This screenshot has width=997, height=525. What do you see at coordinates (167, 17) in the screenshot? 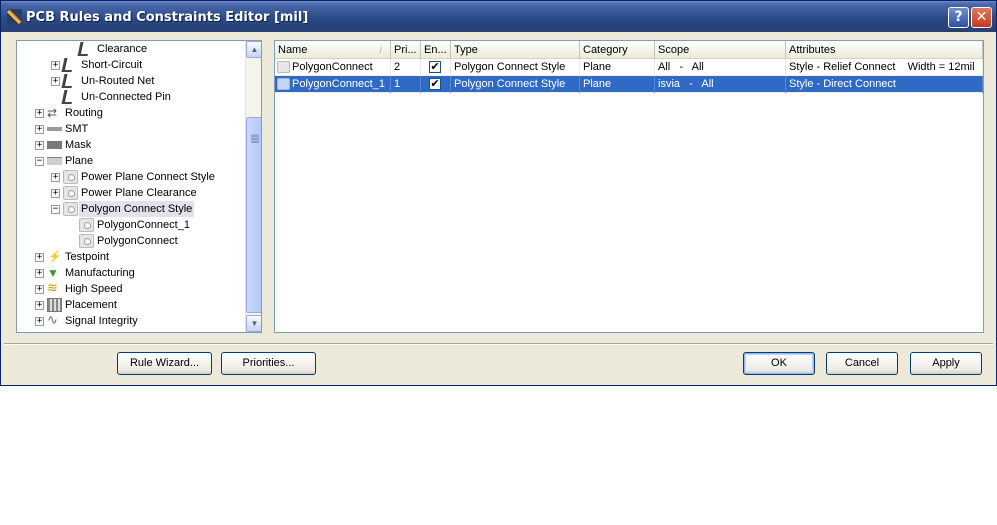
I see `window-title: PCB Rules and Constraints Editor [mil]` at bounding box center [167, 17].